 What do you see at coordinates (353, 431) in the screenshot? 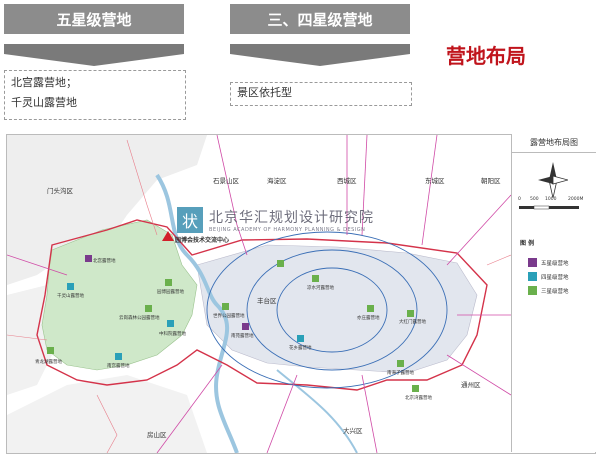
I see `district-label: 大兴区` at bounding box center [353, 431].